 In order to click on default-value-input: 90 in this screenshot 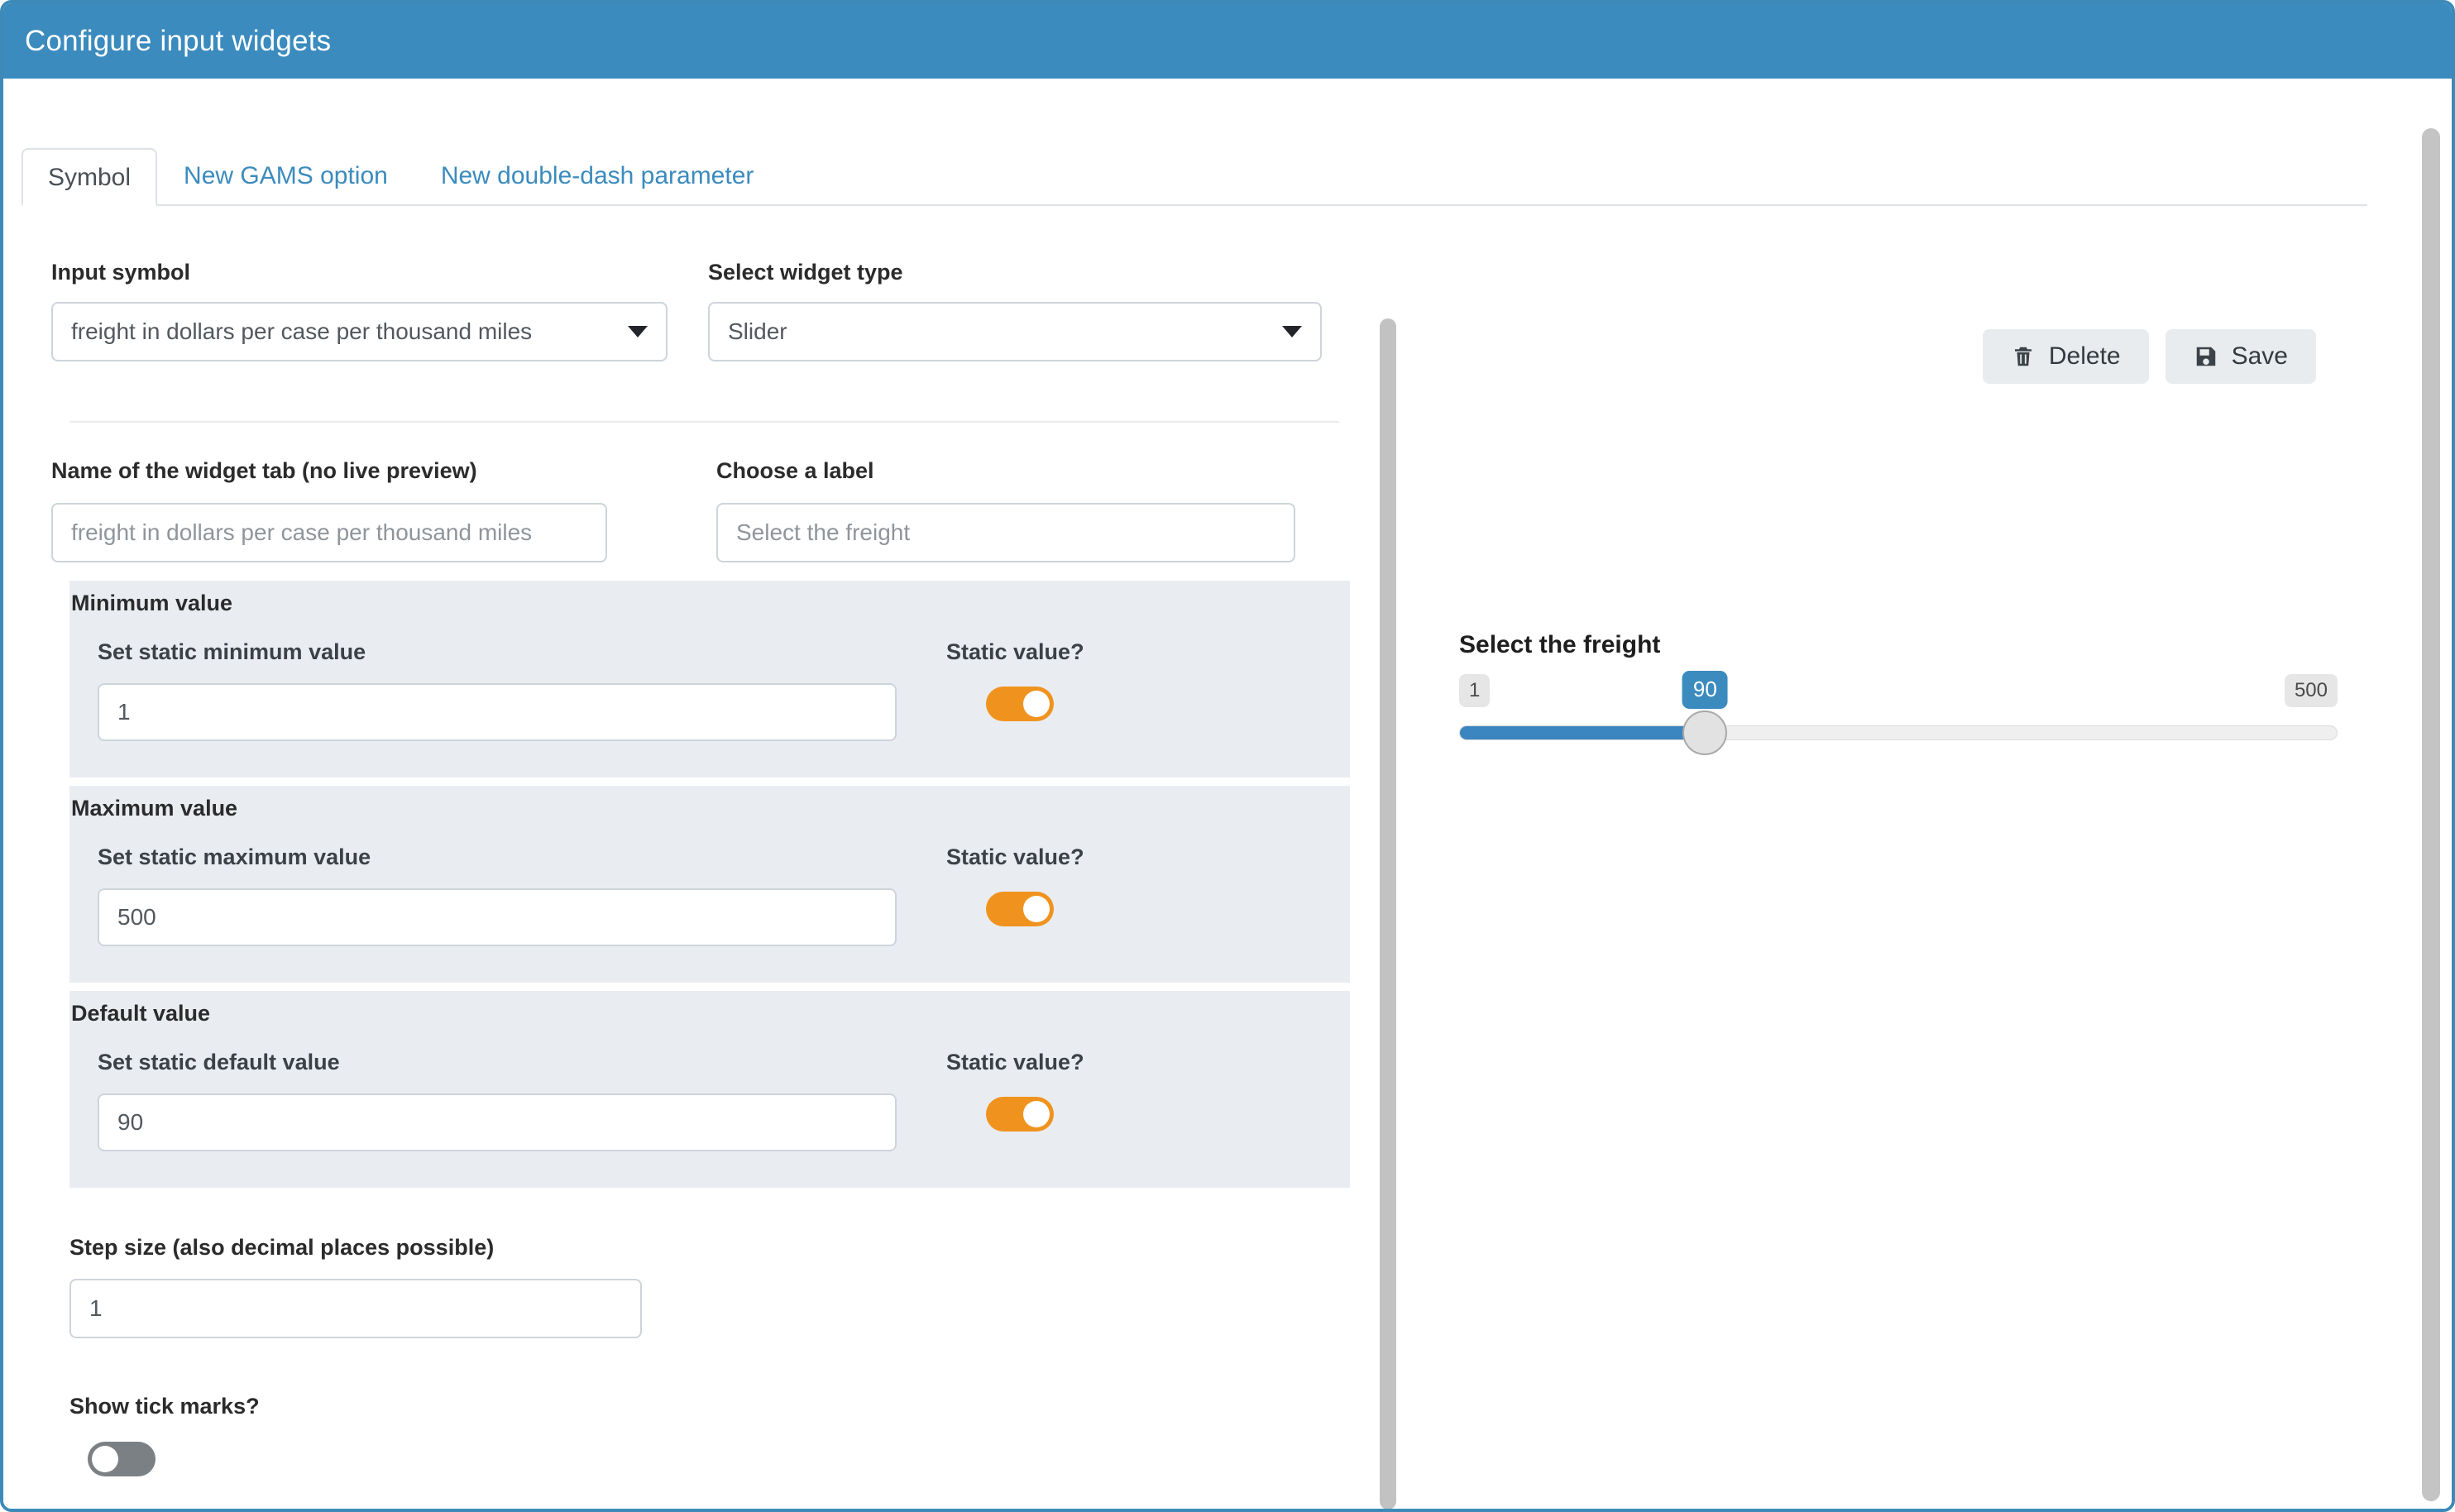, I will do `click(498, 1122)`.